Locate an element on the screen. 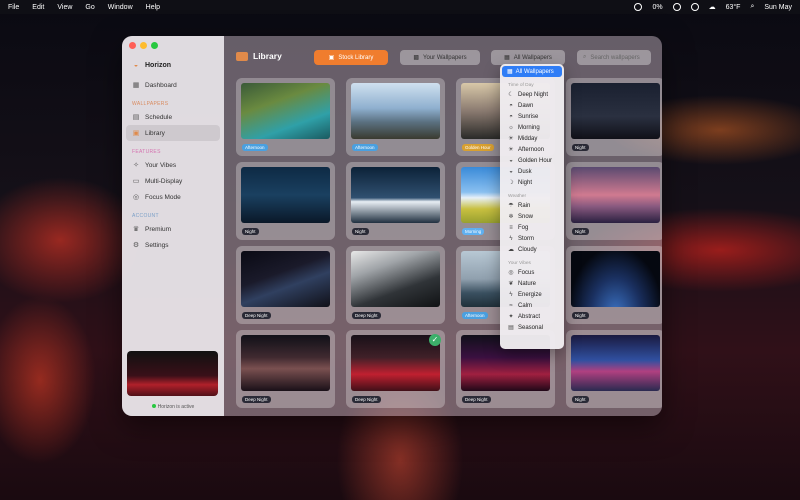  sidebar-item-settings: ⚙ Settings is located at coordinates (173, 245).